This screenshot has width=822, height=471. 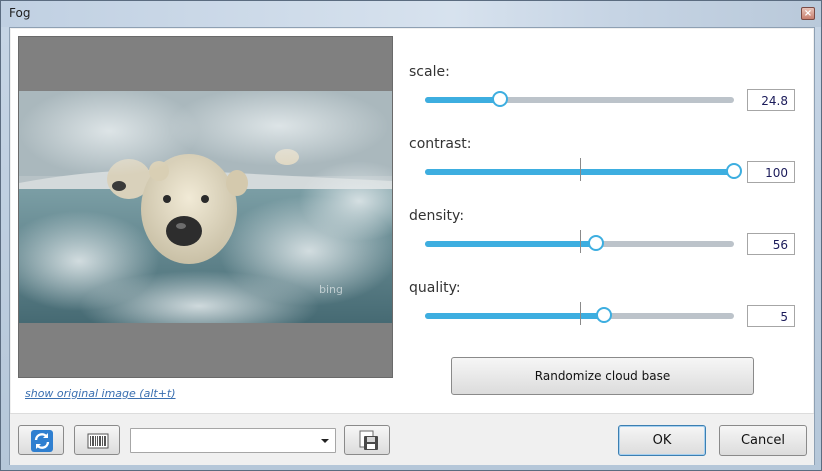 I want to click on quality-slider, so click(x=579, y=313).